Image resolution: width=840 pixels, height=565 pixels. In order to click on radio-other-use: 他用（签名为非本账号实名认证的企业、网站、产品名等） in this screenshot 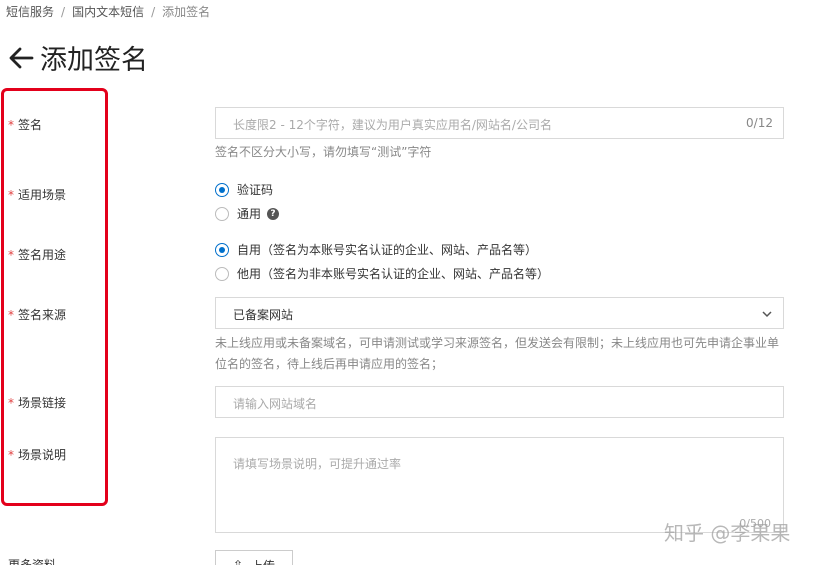, I will do `click(382, 273)`.